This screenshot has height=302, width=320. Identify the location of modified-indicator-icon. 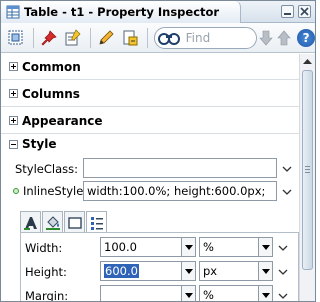
(16, 191).